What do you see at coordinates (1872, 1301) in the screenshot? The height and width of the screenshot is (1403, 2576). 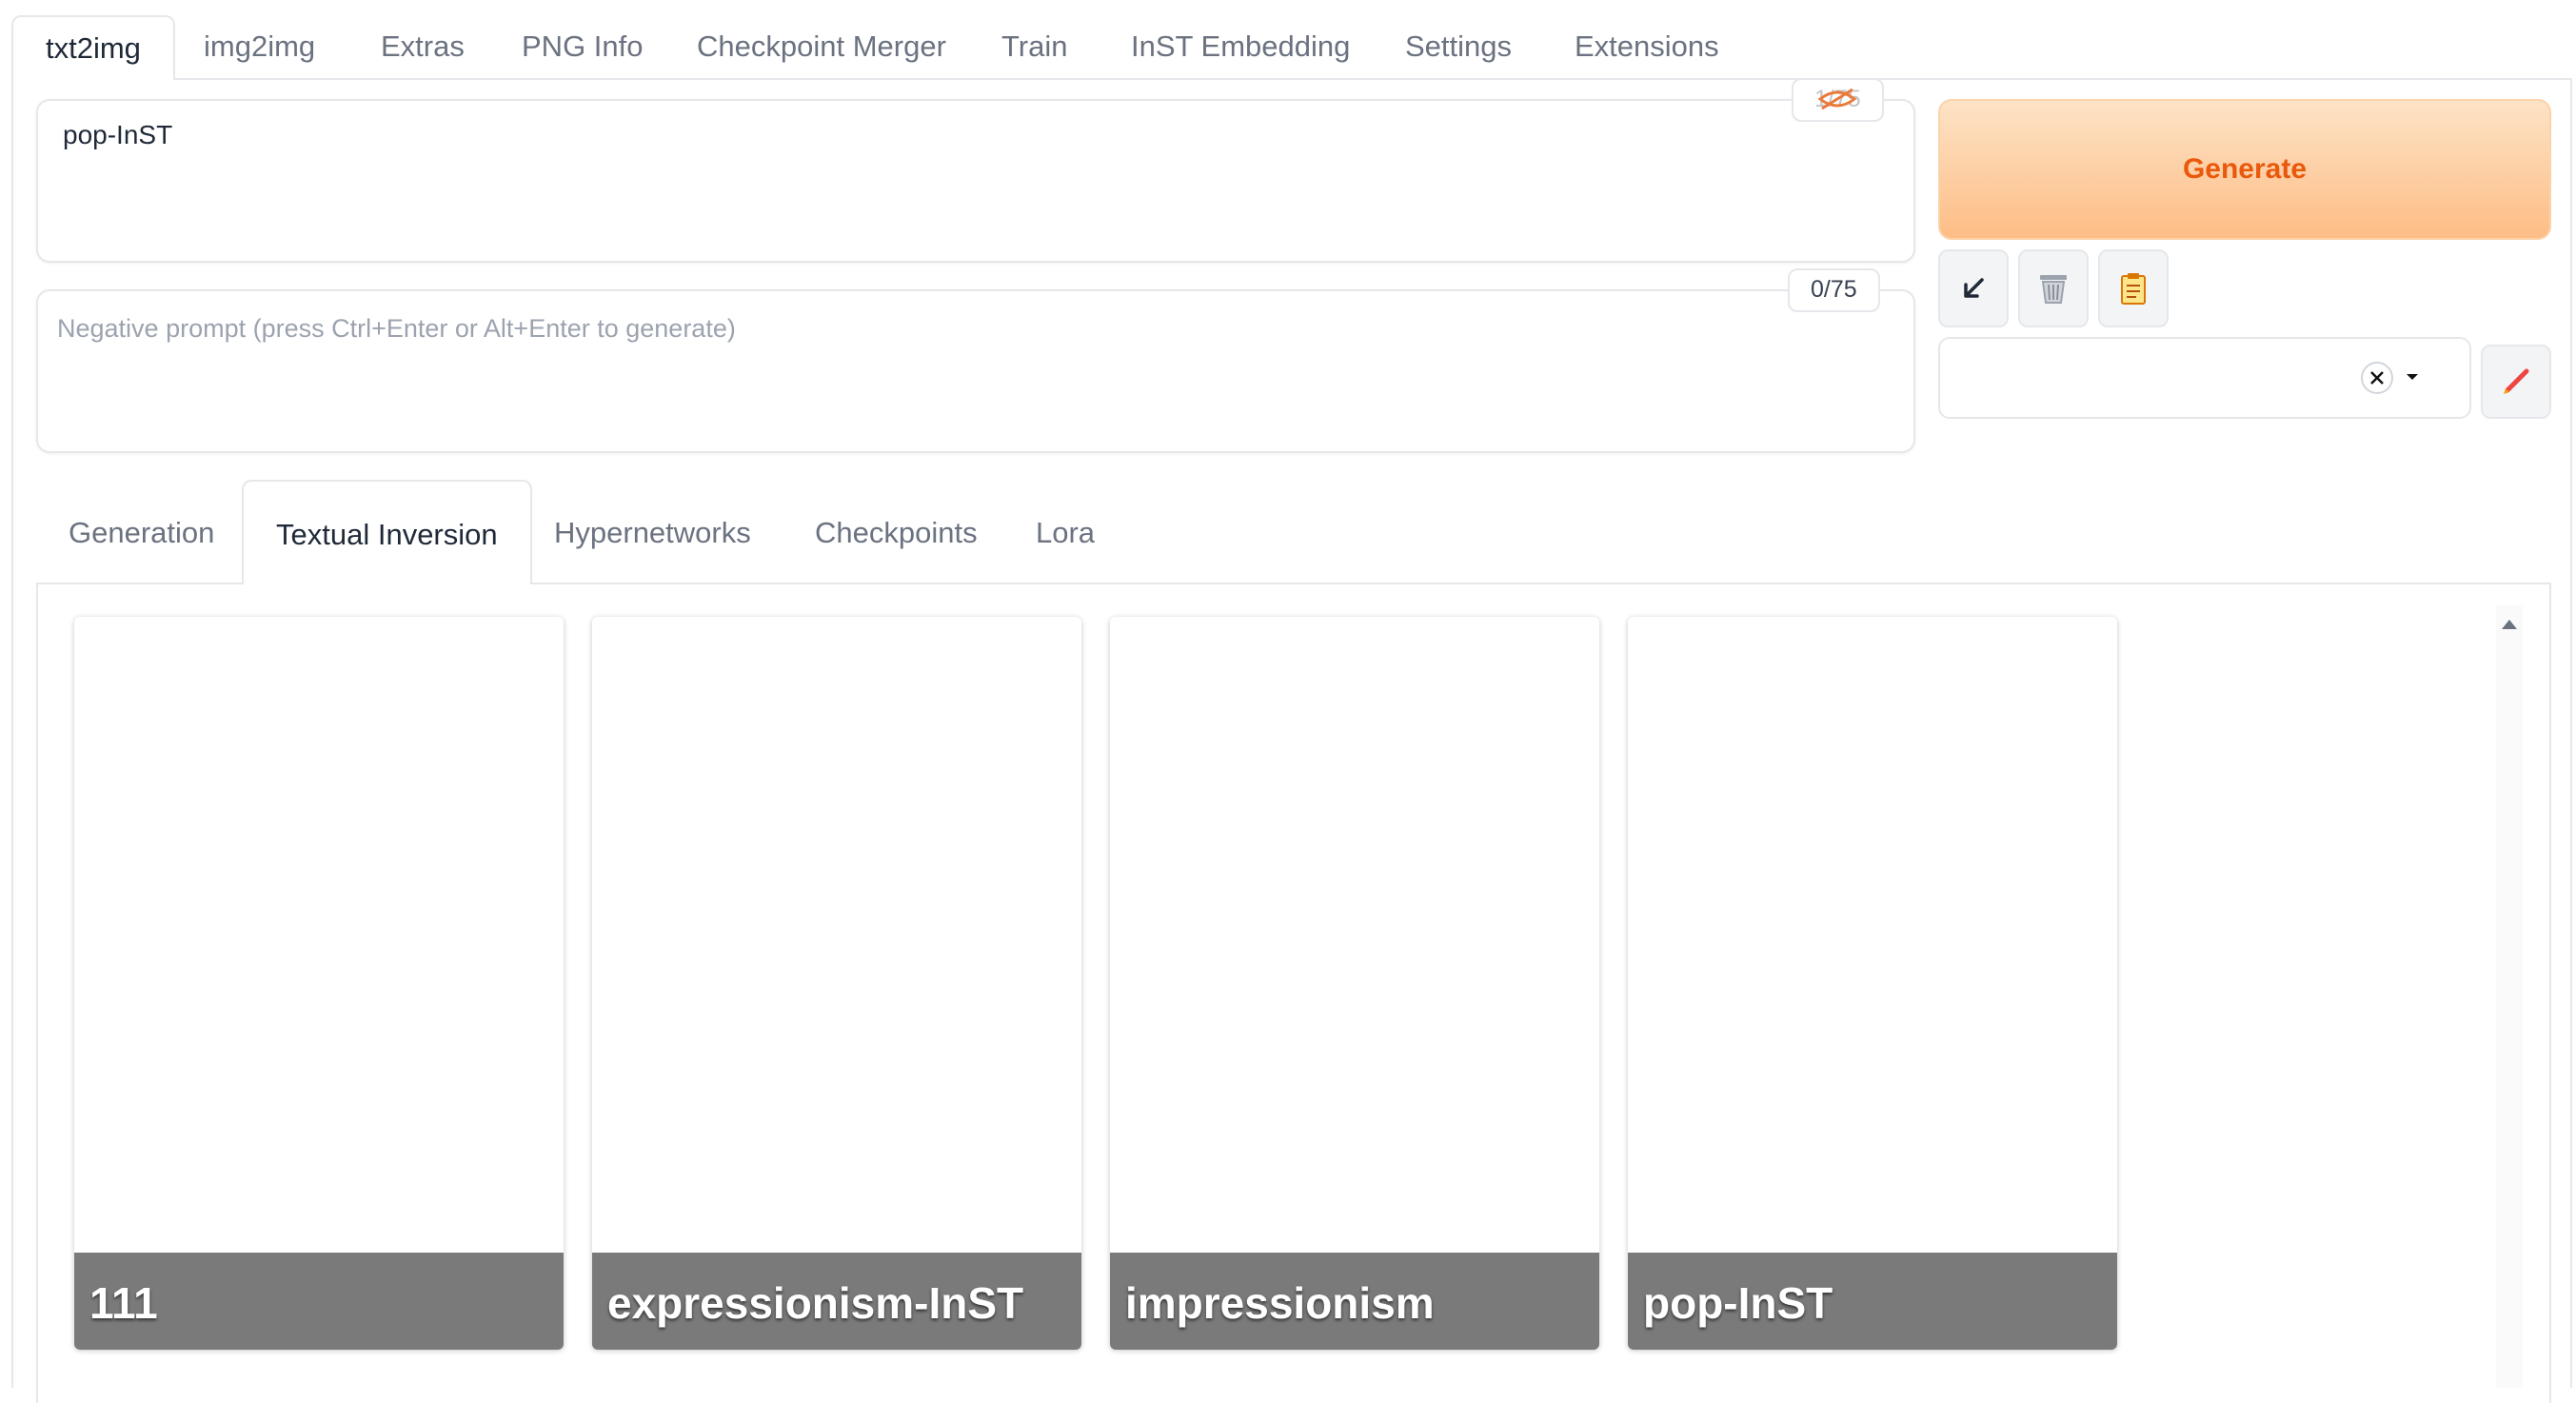 I see `card-label: pop-InST` at bounding box center [1872, 1301].